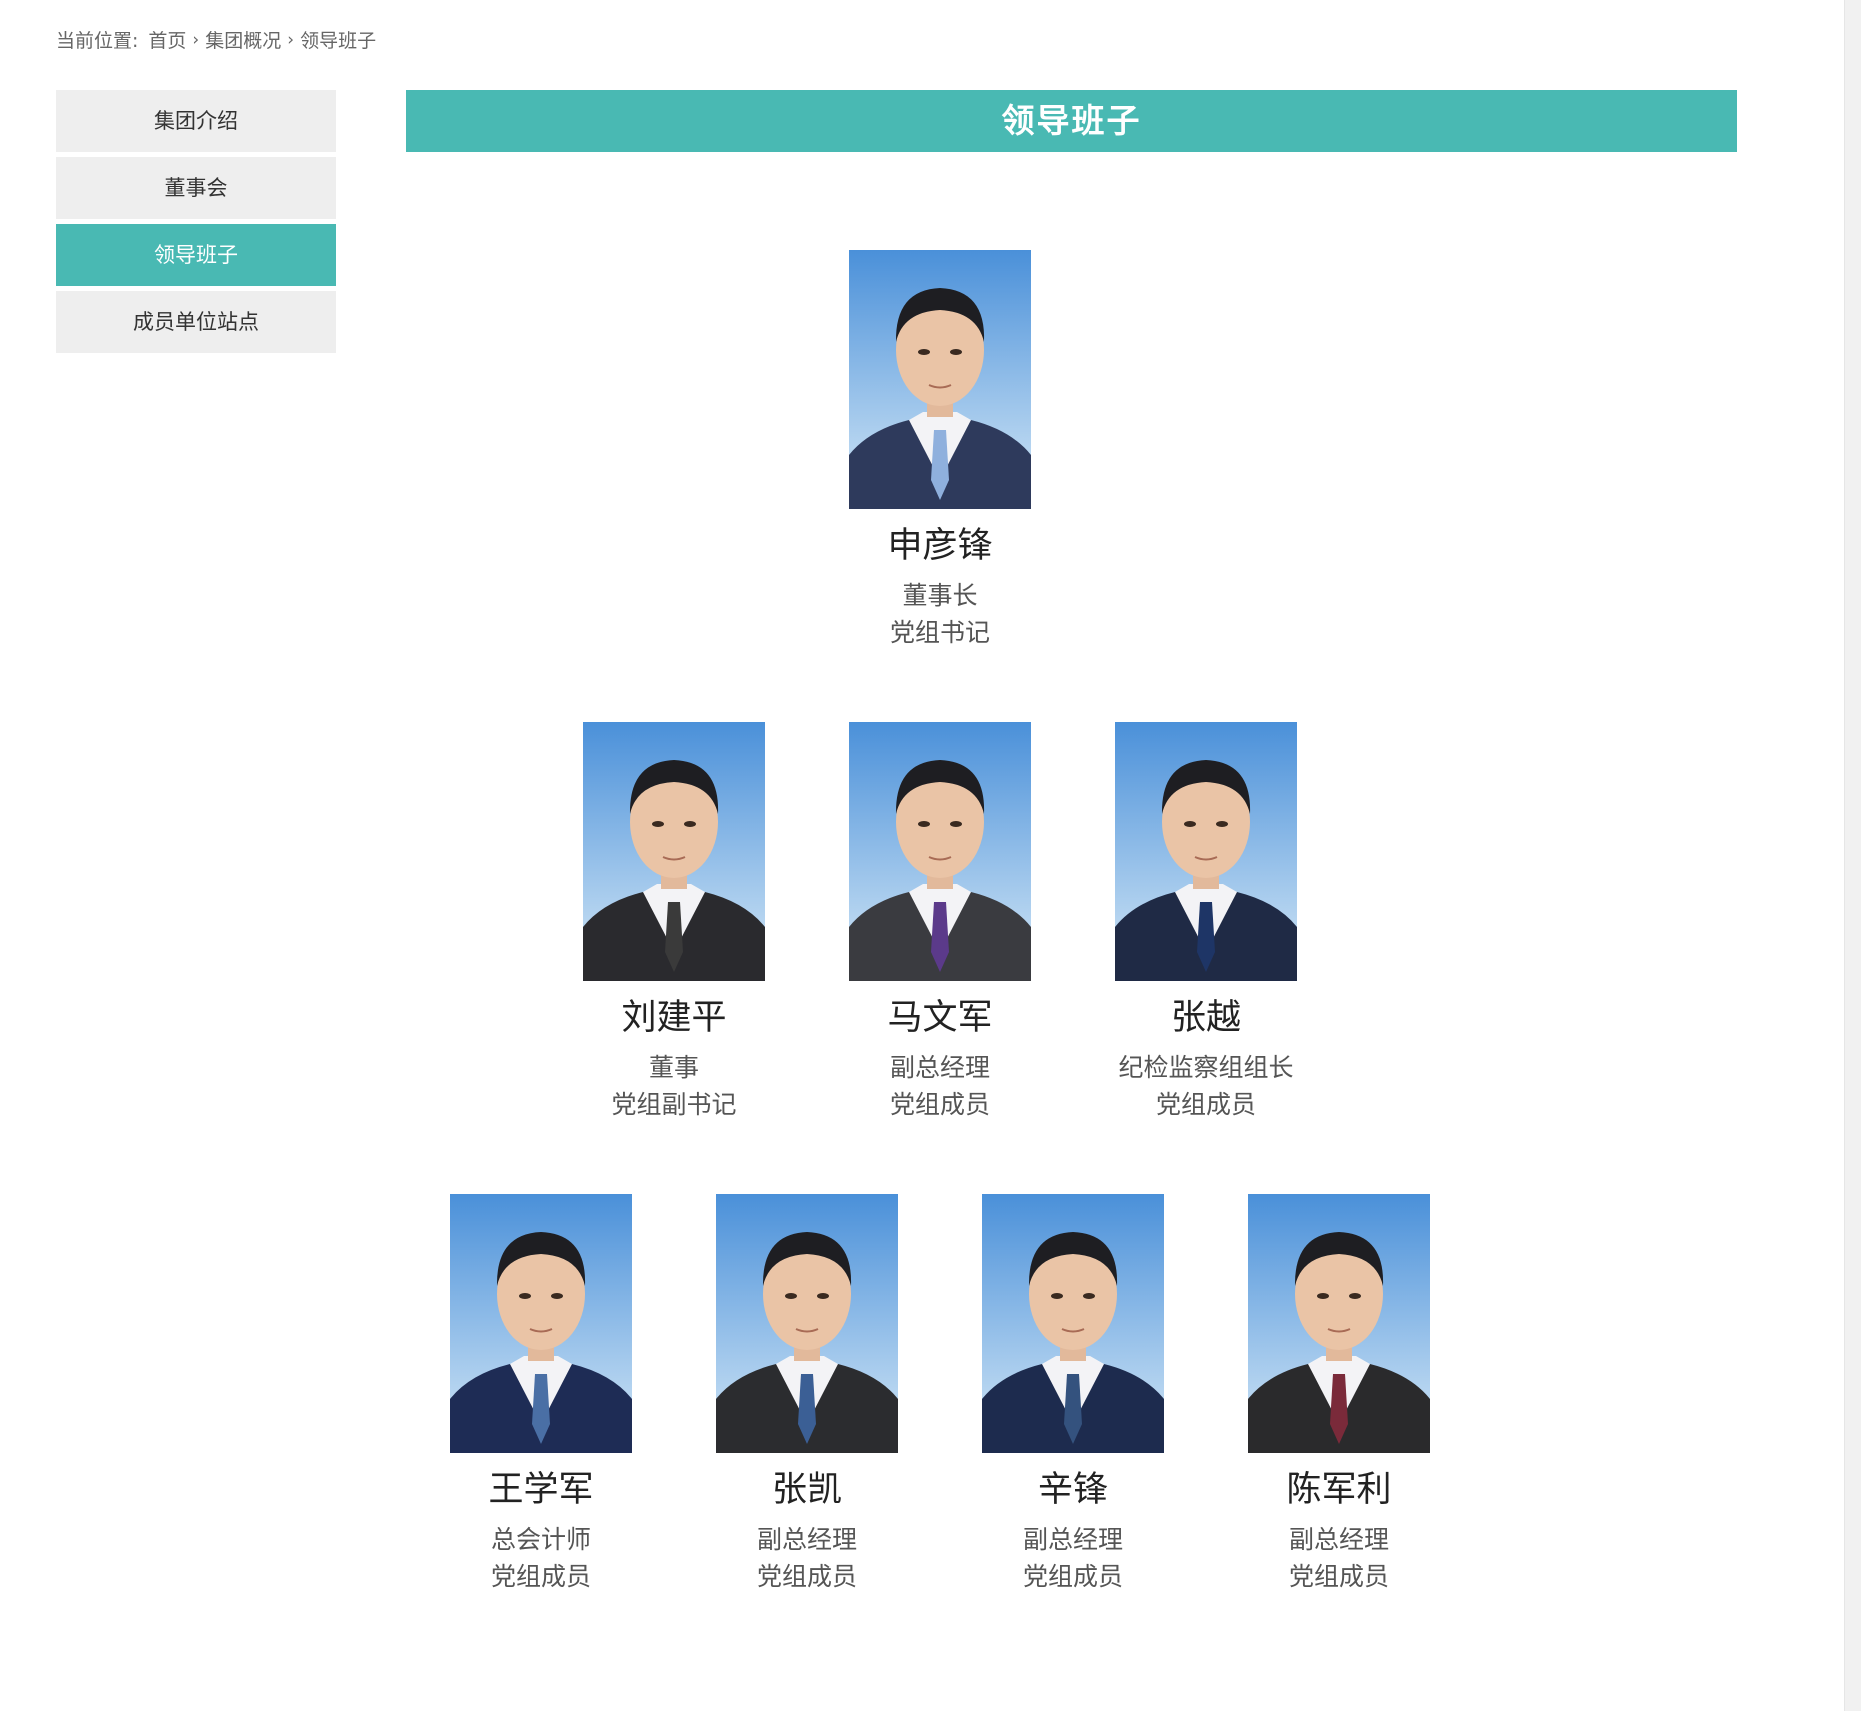 The image size is (1861, 1711). I want to click on leader-title: 纪检监察组组长, so click(1206, 1067).